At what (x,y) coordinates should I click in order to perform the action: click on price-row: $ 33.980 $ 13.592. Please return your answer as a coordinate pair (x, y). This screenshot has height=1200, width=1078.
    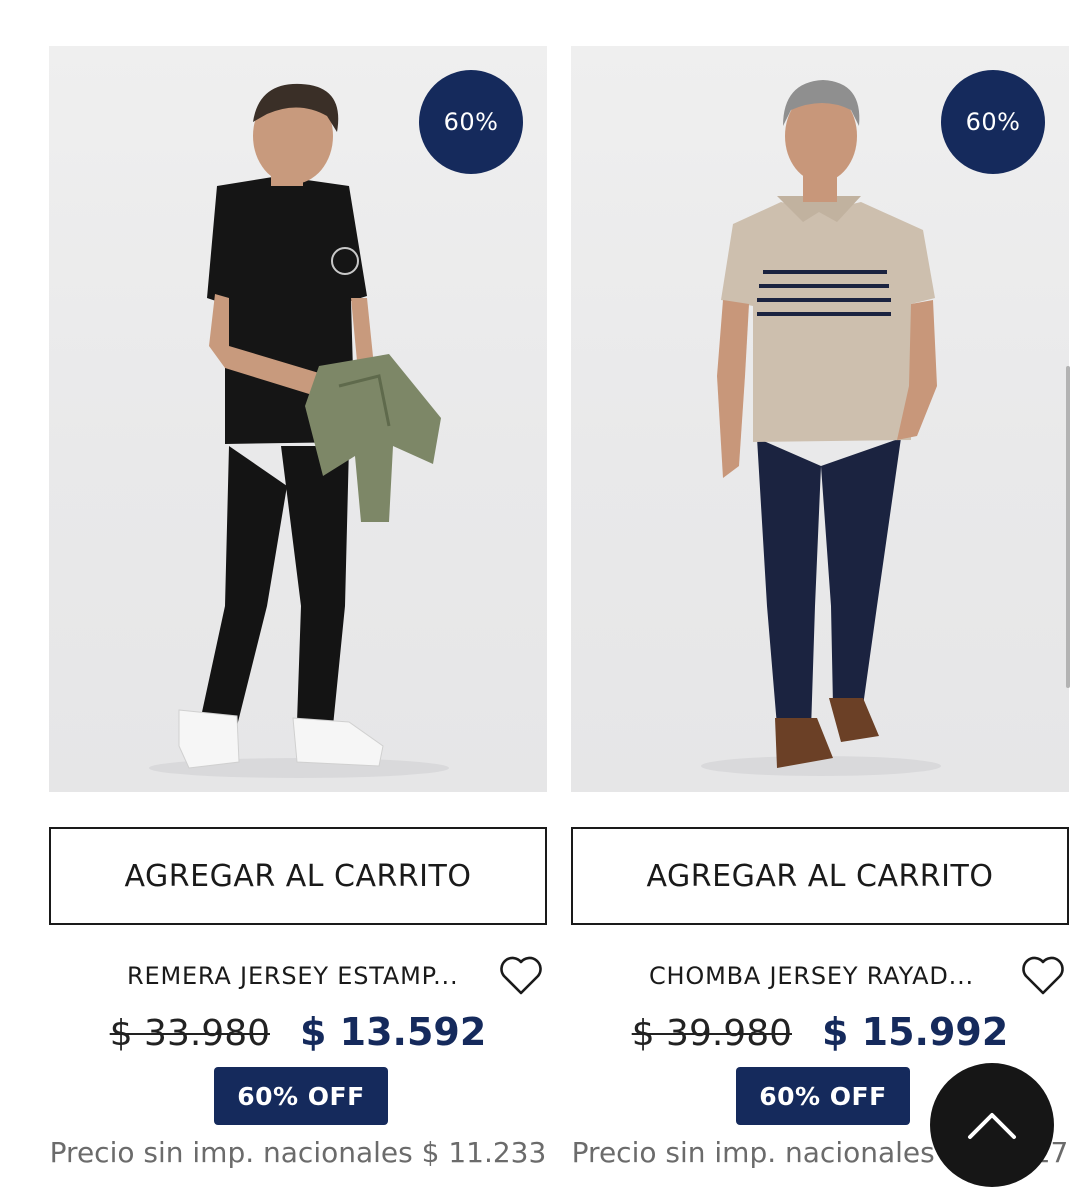
    Looking at the image, I should click on (298, 1032).